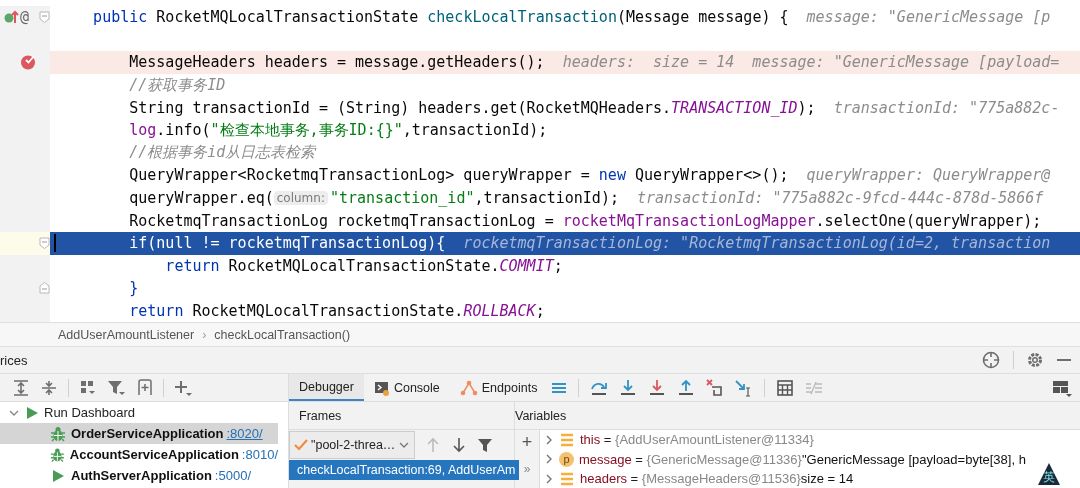 The image size is (1080, 488). I want to click on override-icon, so click(12, 17).